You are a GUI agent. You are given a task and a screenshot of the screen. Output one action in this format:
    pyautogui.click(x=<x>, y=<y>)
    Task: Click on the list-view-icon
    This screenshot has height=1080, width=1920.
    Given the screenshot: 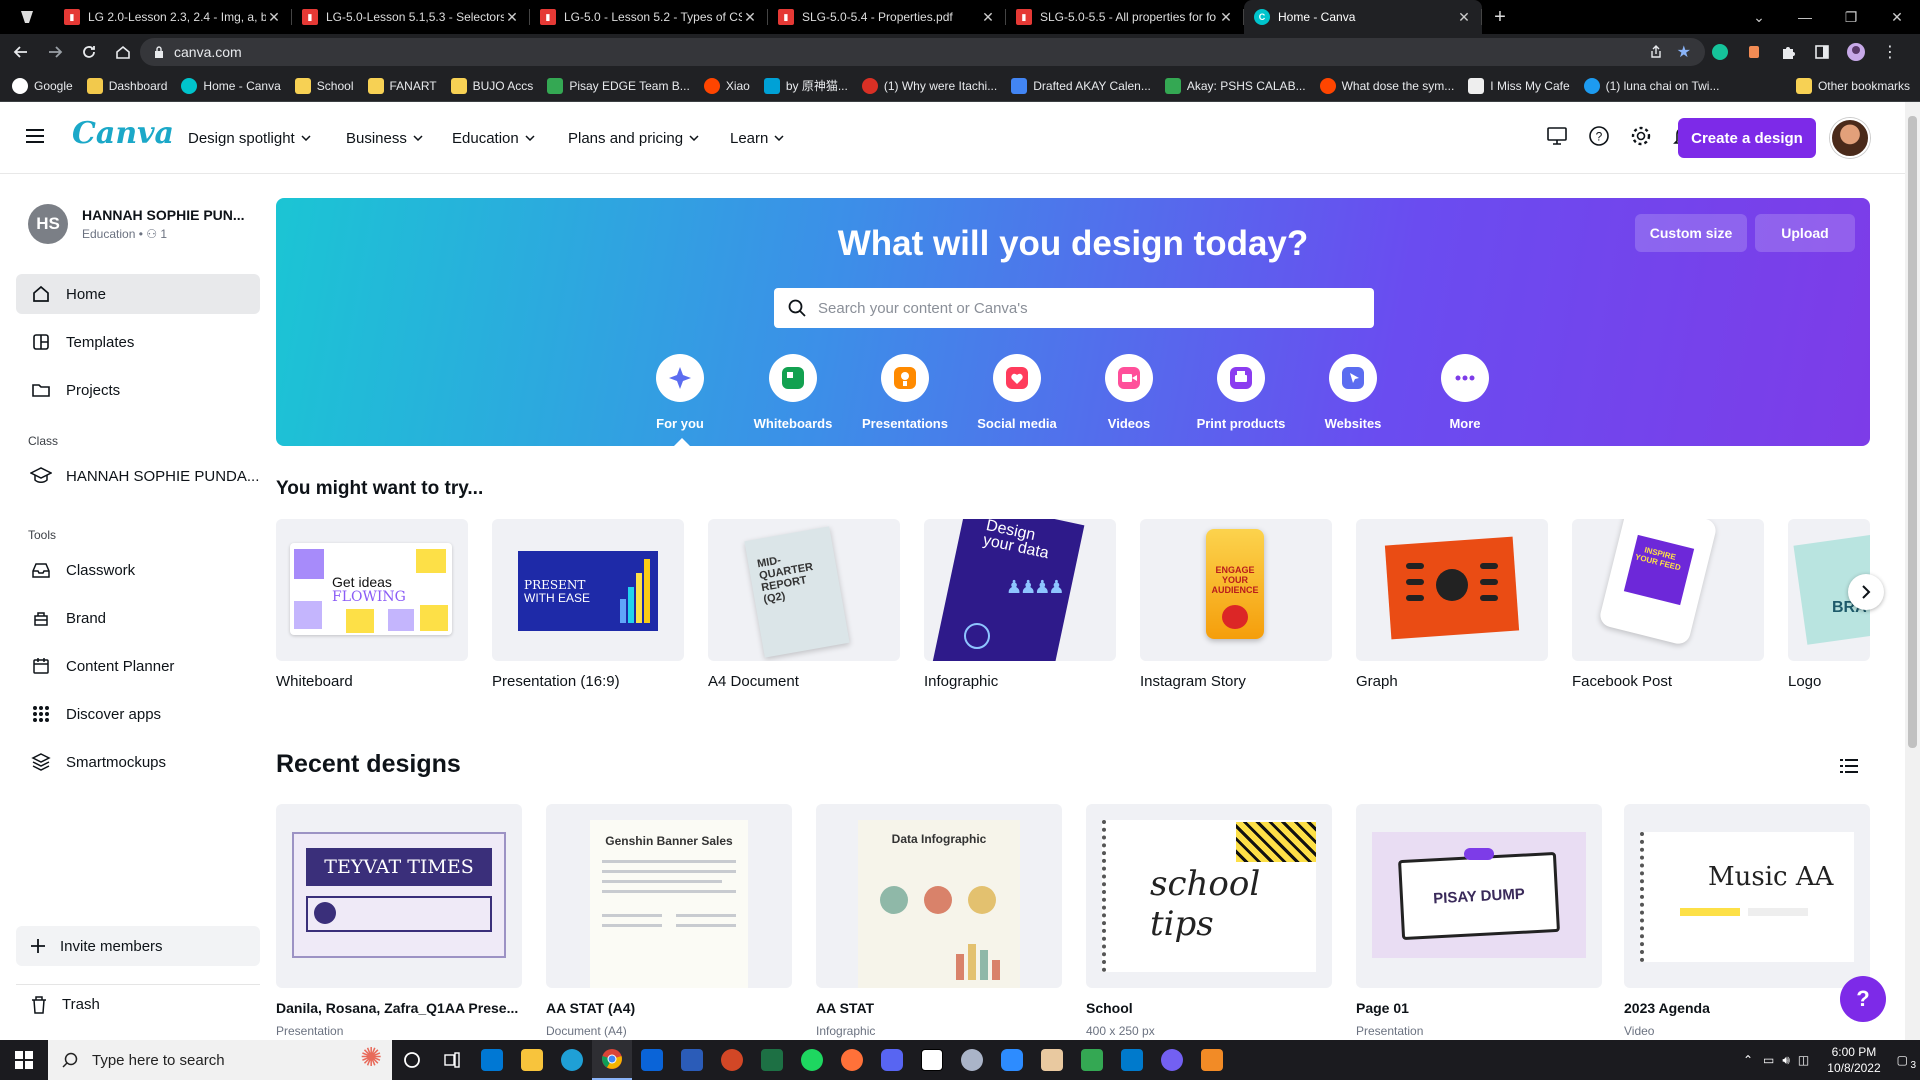 What is the action you would take?
    pyautogui.click(x=1849, y=766)
    